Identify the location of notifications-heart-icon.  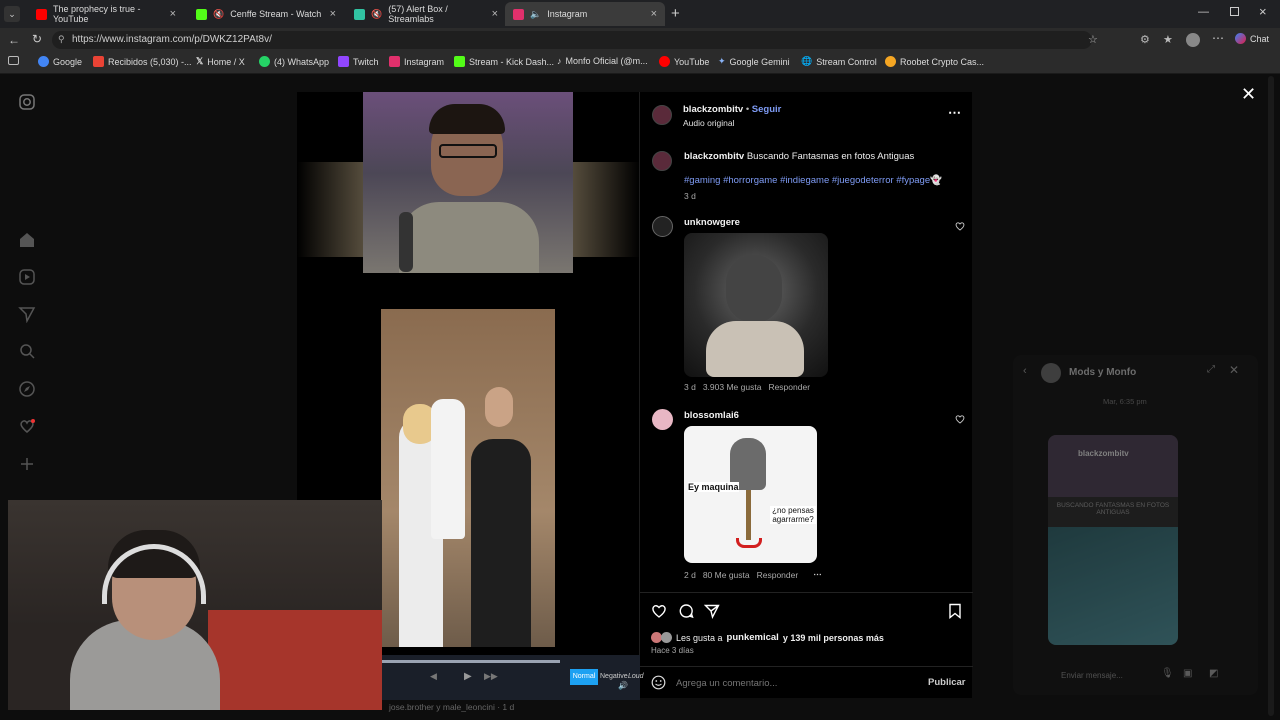
(27, 426).